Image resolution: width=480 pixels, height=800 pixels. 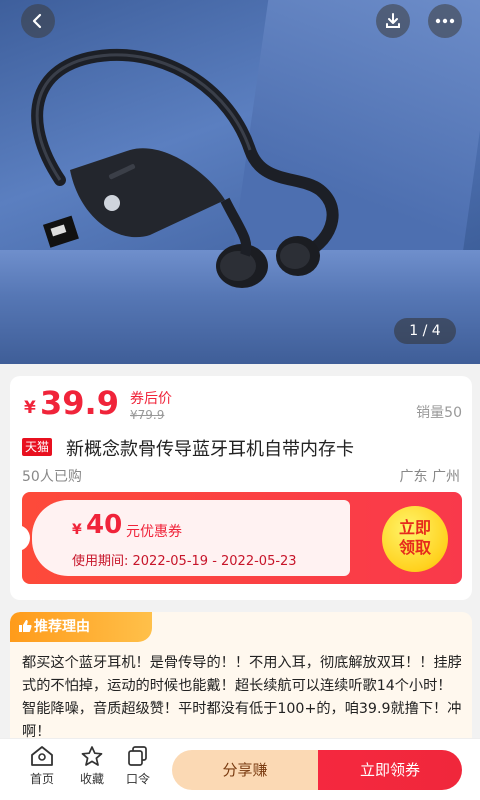 I want to click on download-icon, so click(x=393, y=20).